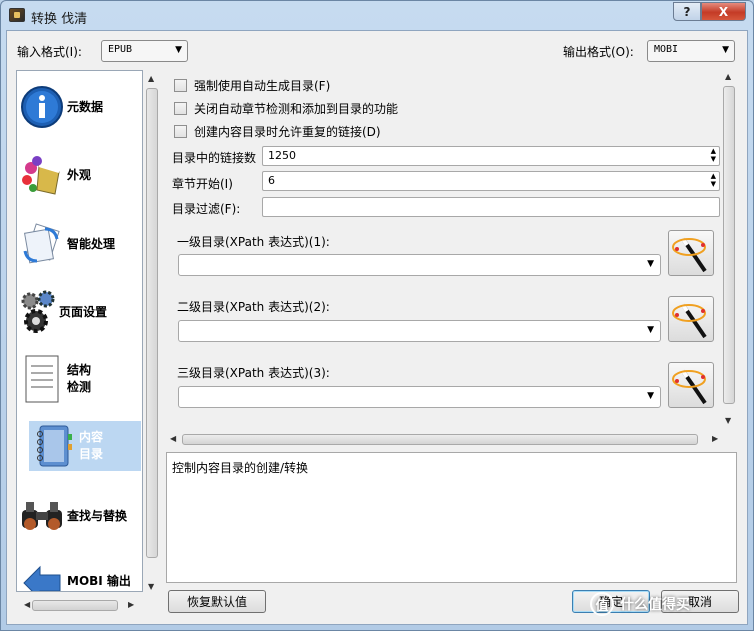 The height and width of the screenshot is (631, 754). What do you see at coordinates (144, 51) in the screenshot?
I see `input-format-select: EPUB ▼` at bounding box center [144, 51].